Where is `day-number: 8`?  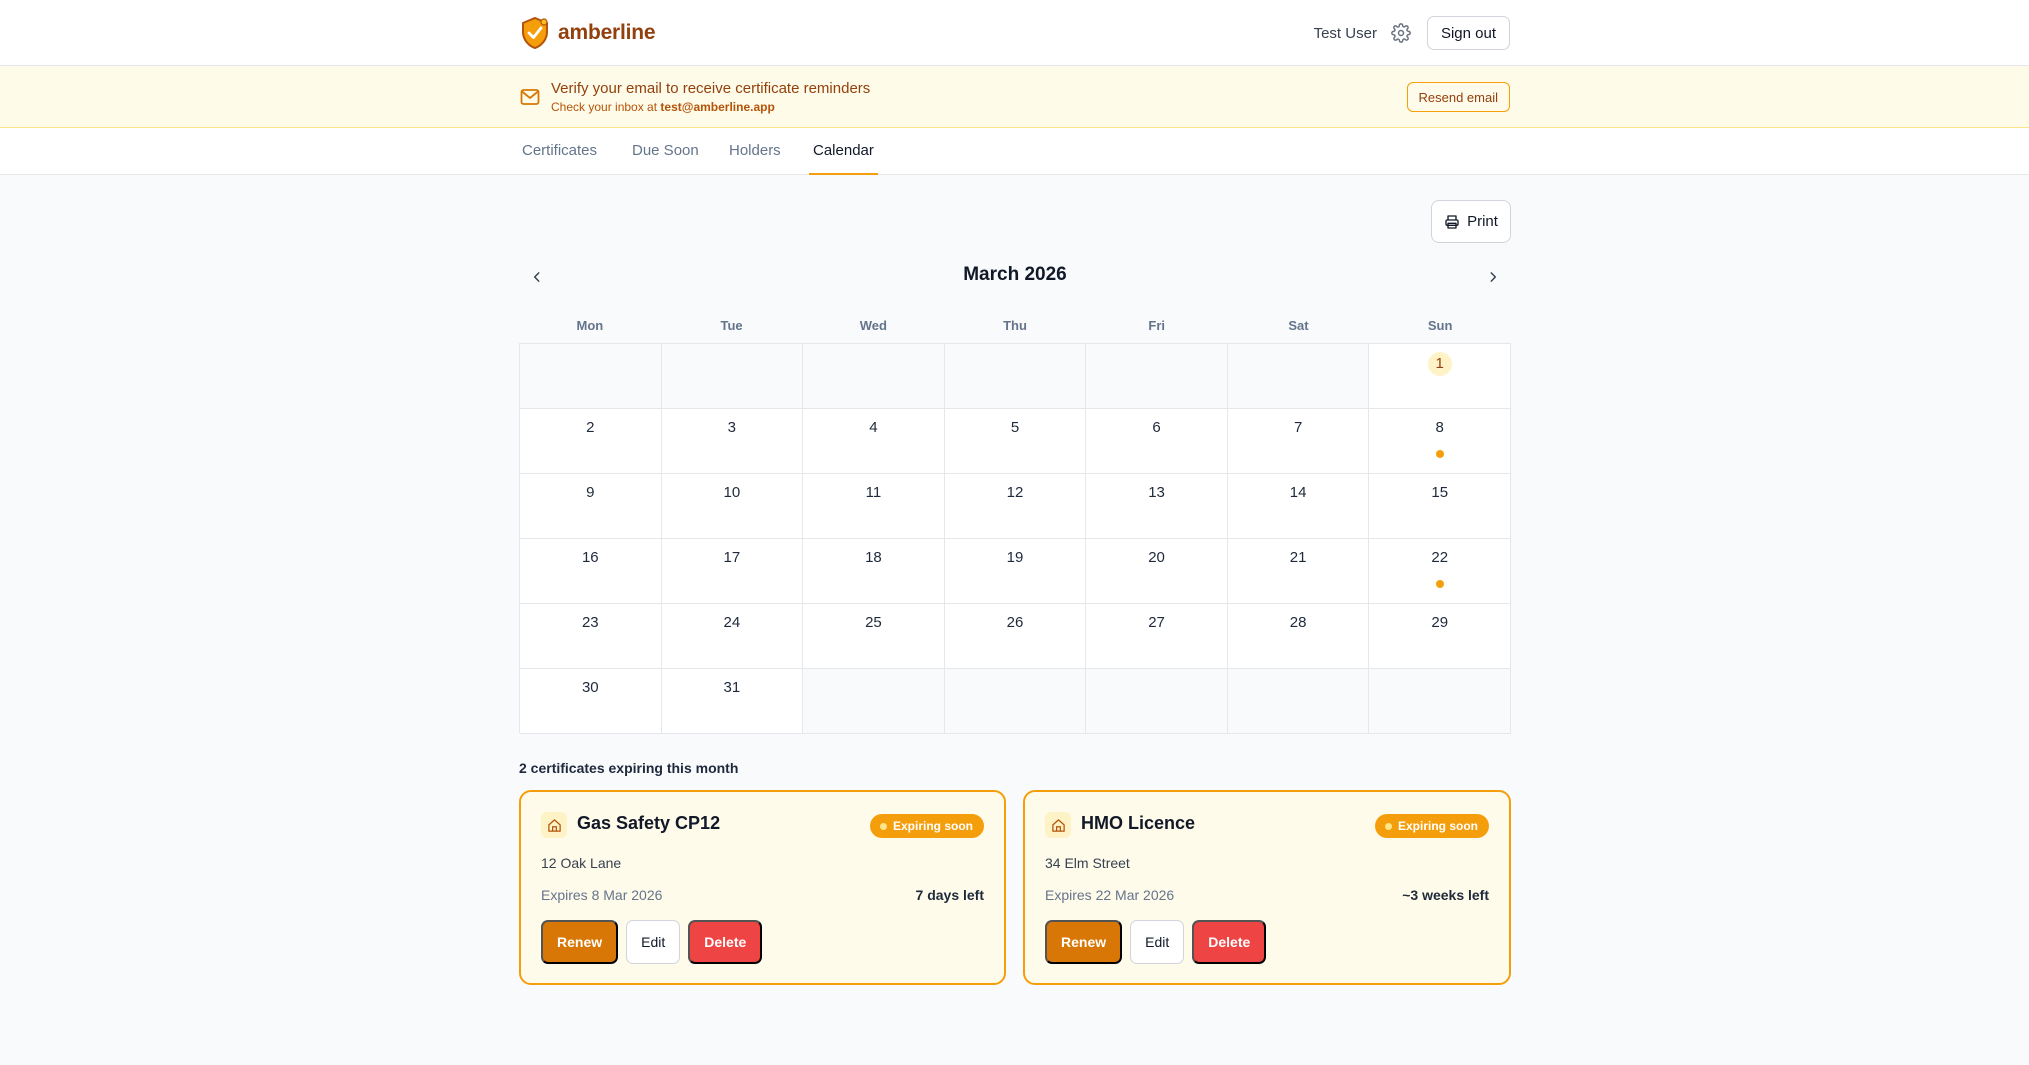 day-number: 8 is located at coordinates (1439, 427).